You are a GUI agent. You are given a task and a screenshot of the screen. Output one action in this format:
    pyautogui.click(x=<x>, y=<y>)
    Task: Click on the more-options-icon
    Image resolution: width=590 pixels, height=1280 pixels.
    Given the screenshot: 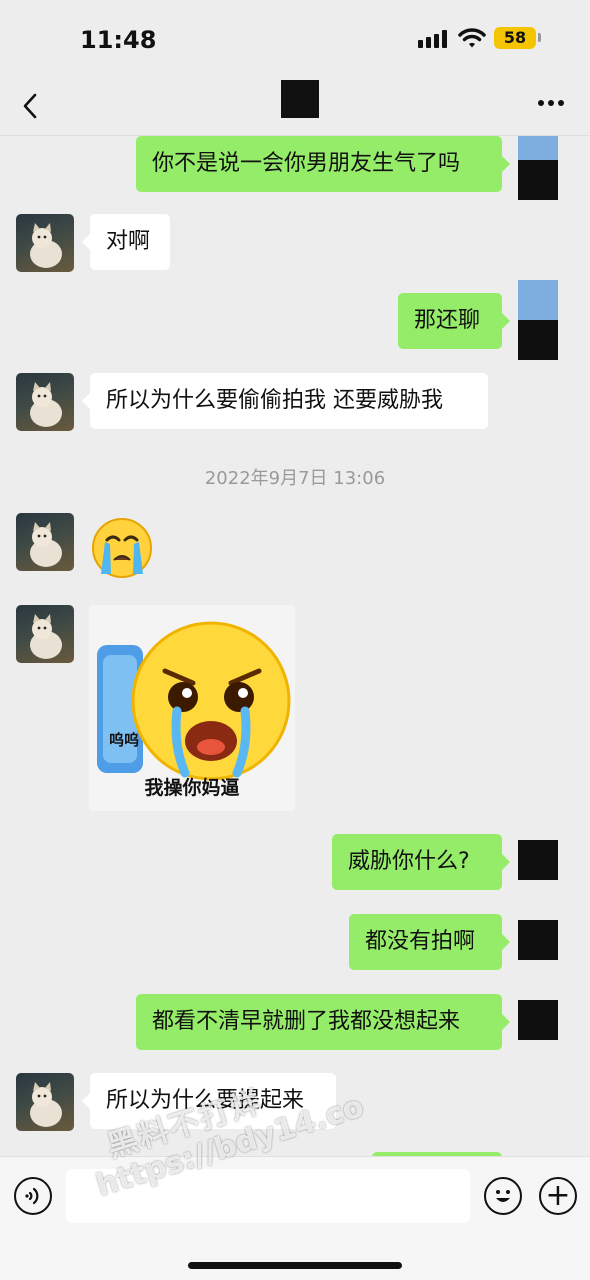 What is the action you would take?
    pyautogui.click(x=552, y=103)
    